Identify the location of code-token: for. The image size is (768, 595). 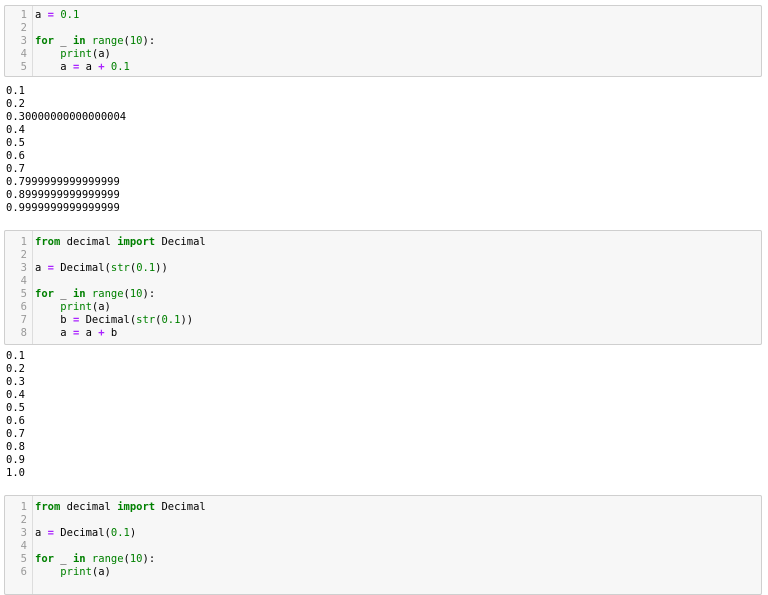
(44, 41).